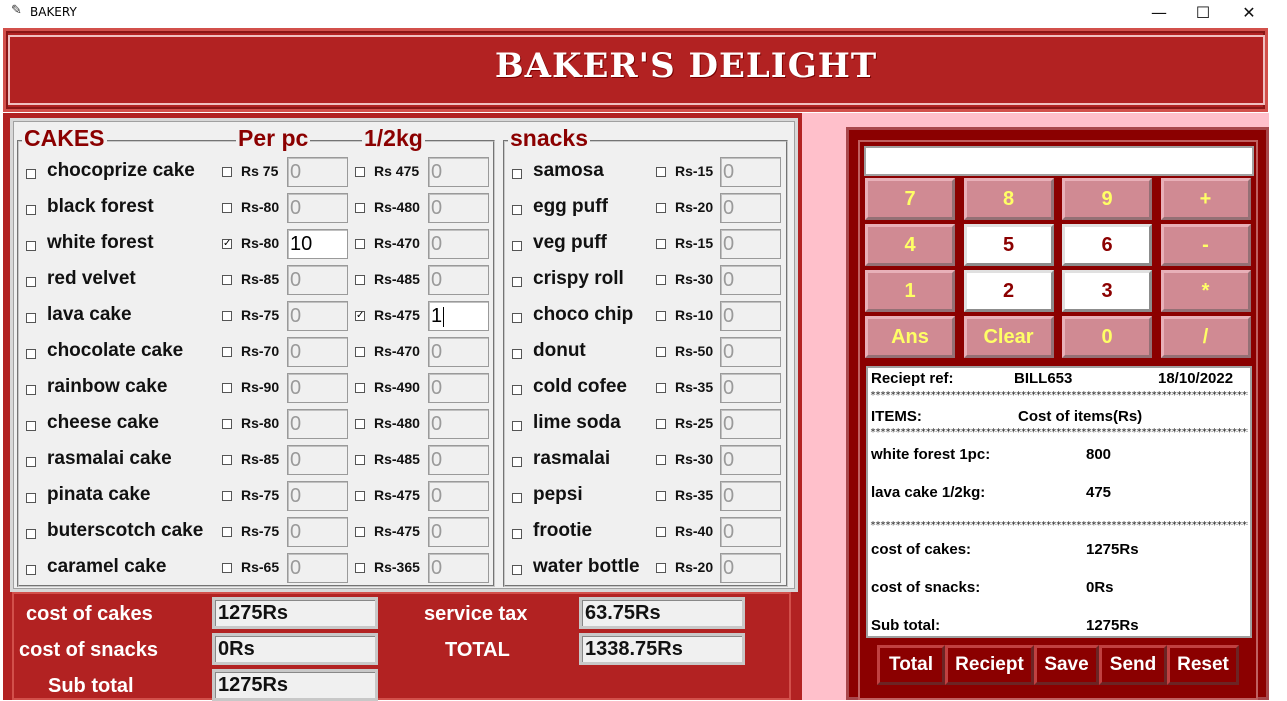  Describe the element at coordinates (1205, 245) in the screenshot. I see `key-minus: -` at that location.